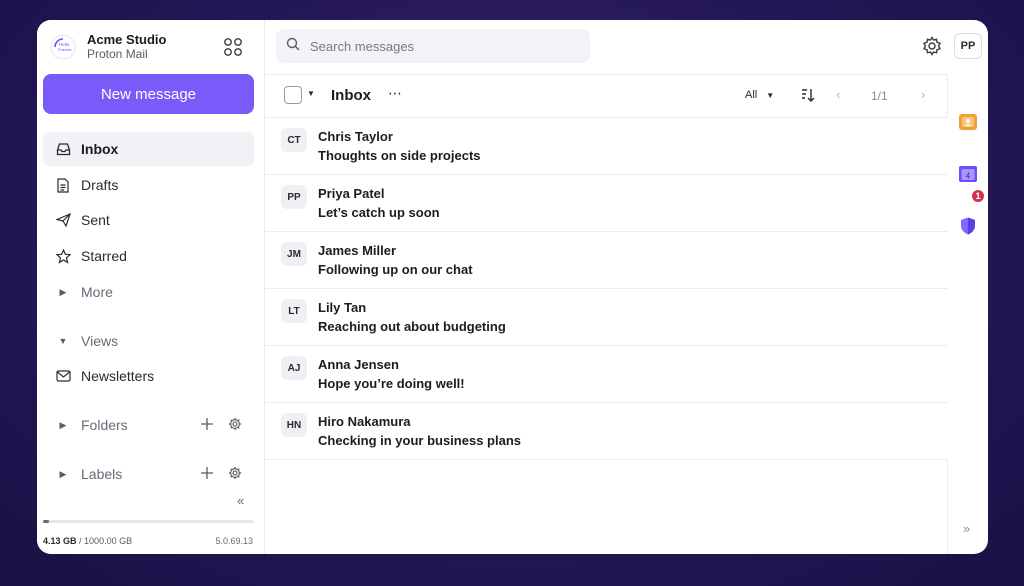 The width and height of the screenshot is (1024, 586). What do you see at coordinates (606, 317) in the screenshot?
I see `message-row: LT Lily Tan Reaching out about budgeting` at bounding box center [606, 317].